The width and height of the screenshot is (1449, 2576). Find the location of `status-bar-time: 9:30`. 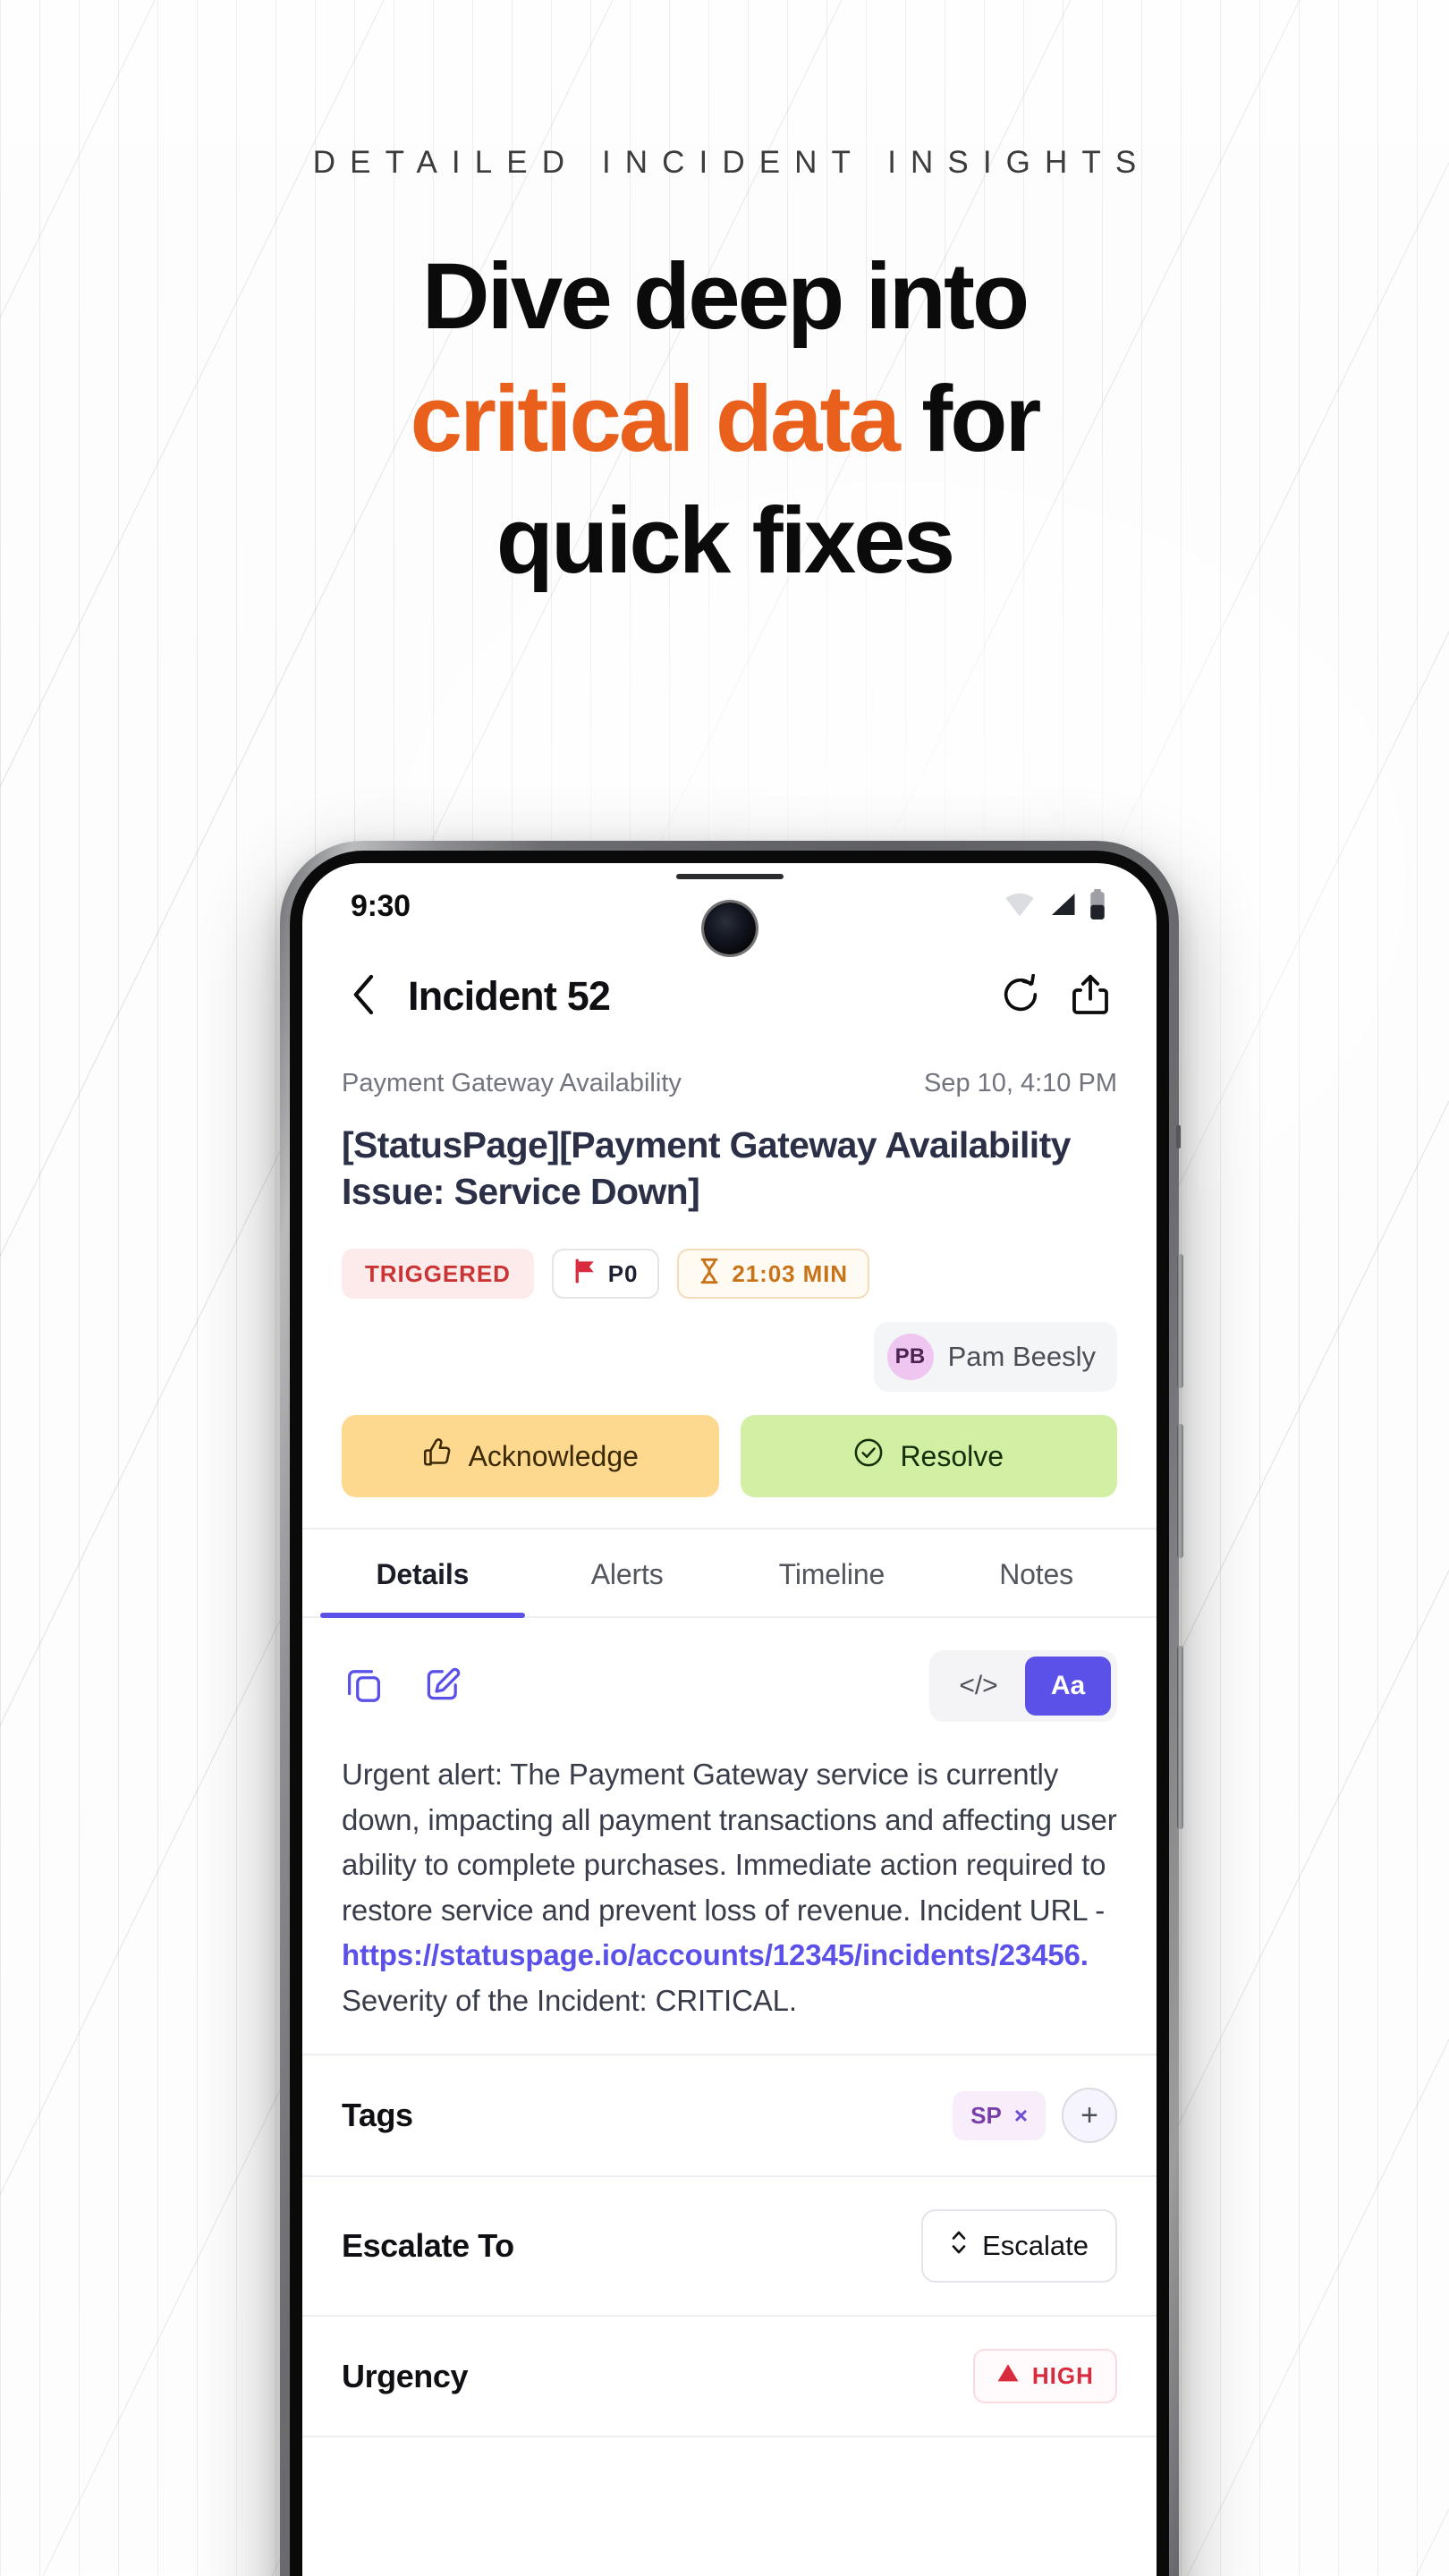

status-bar-time: 9:30 is located at coordinates (381, 905).